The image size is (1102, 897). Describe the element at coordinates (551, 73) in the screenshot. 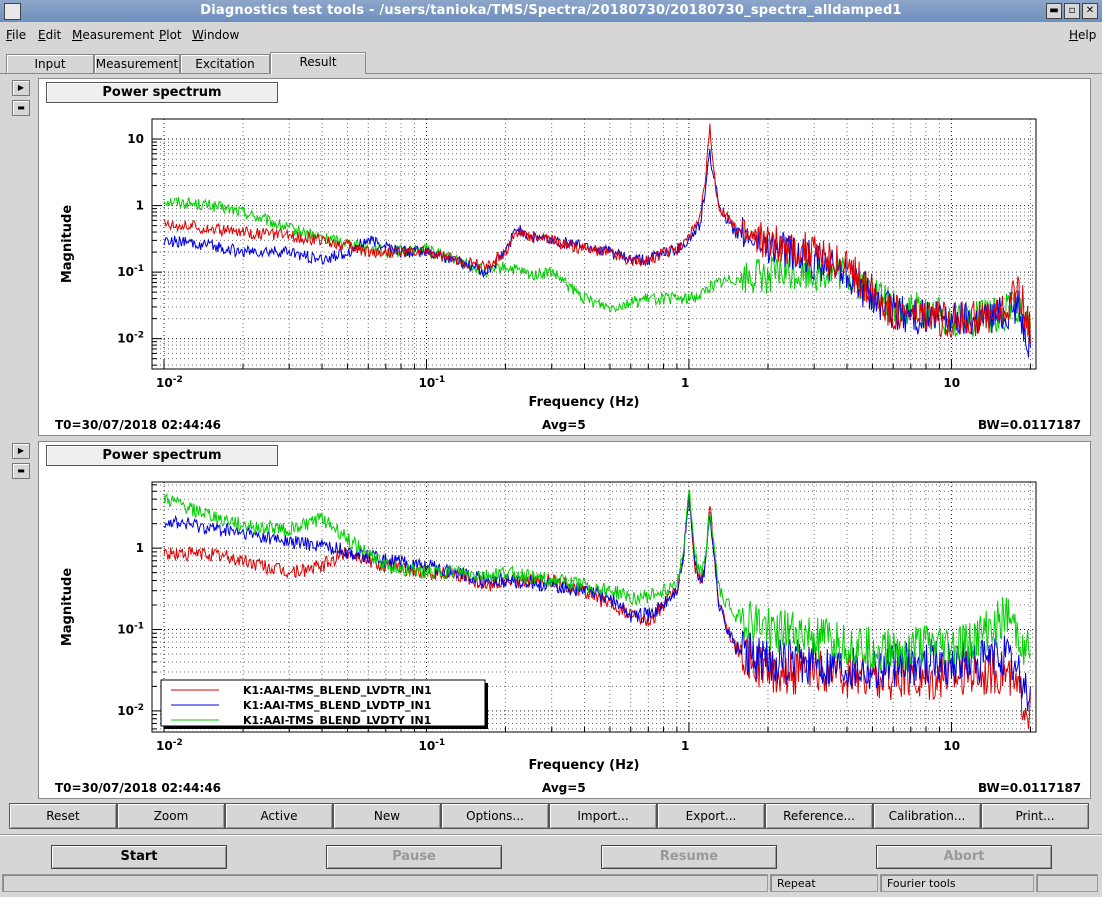

I see `tab-baseline` at that location.